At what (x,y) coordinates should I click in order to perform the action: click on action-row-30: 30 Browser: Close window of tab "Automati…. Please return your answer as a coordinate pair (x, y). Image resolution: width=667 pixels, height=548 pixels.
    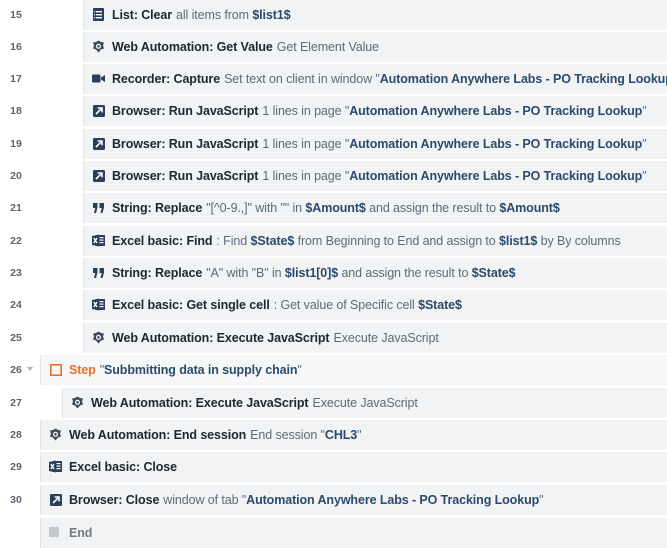
    Looking at the image, I should click on (333, 500).